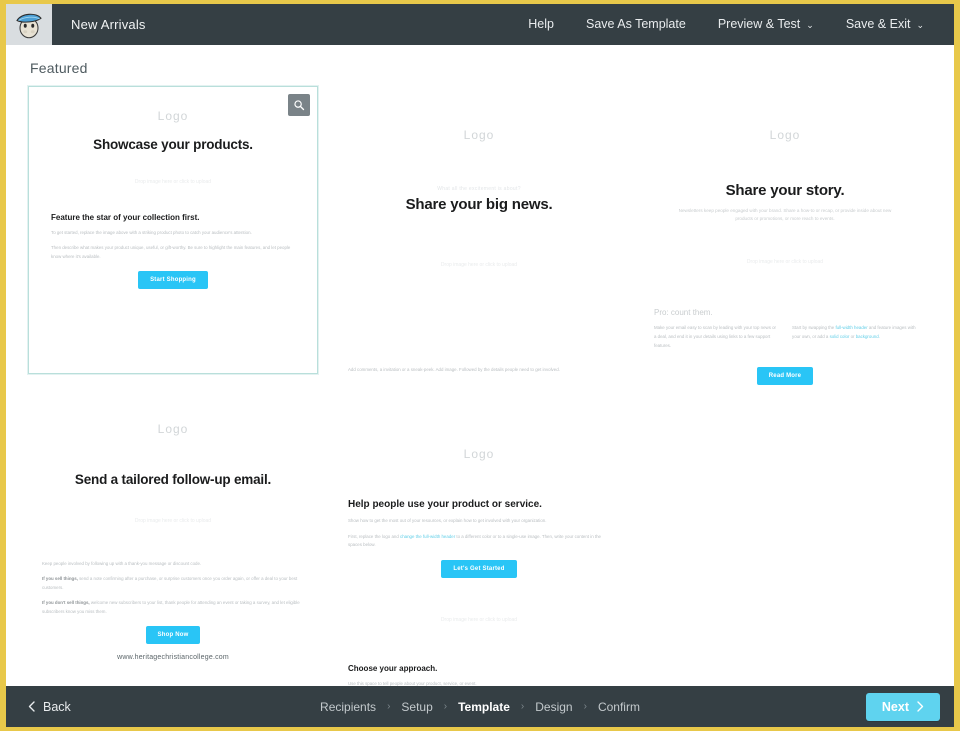 Image resolution: width=960 pixels, height=731 pixels. What do you see at coordinates (484, 707) in the screenshot?
I see `breadcrumb-step-template: Template` at bounding box center [484, 707].